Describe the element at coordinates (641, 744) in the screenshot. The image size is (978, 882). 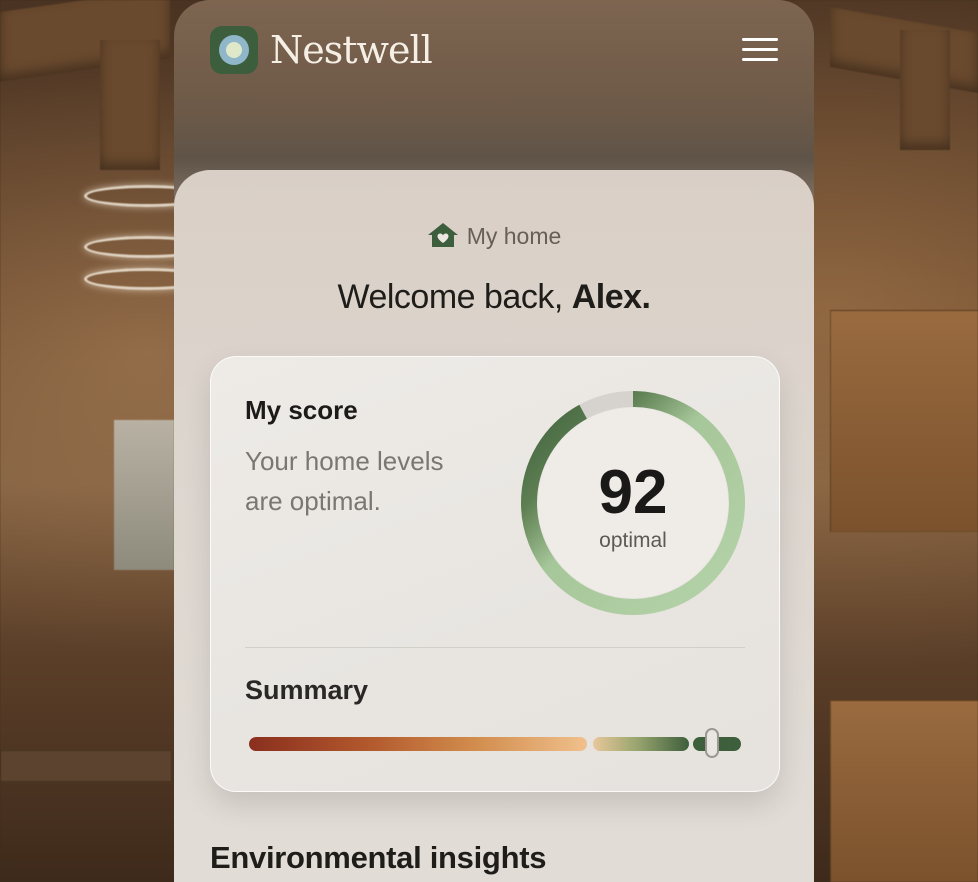
I see `summary-bar-good` at that location.